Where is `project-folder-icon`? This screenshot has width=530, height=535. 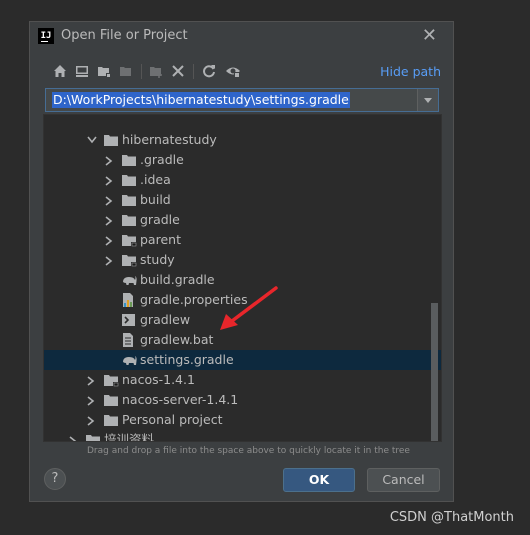
project-folder-icon is located at coordinates (104, 71).